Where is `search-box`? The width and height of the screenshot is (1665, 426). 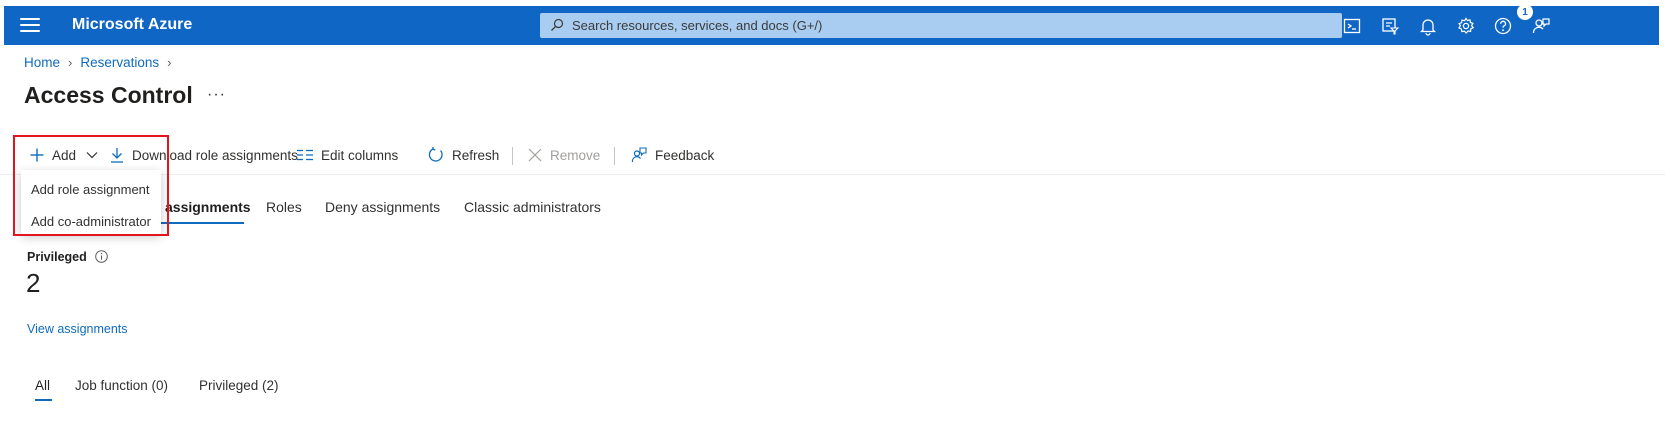
search-box is located at coordinates (941, 25).